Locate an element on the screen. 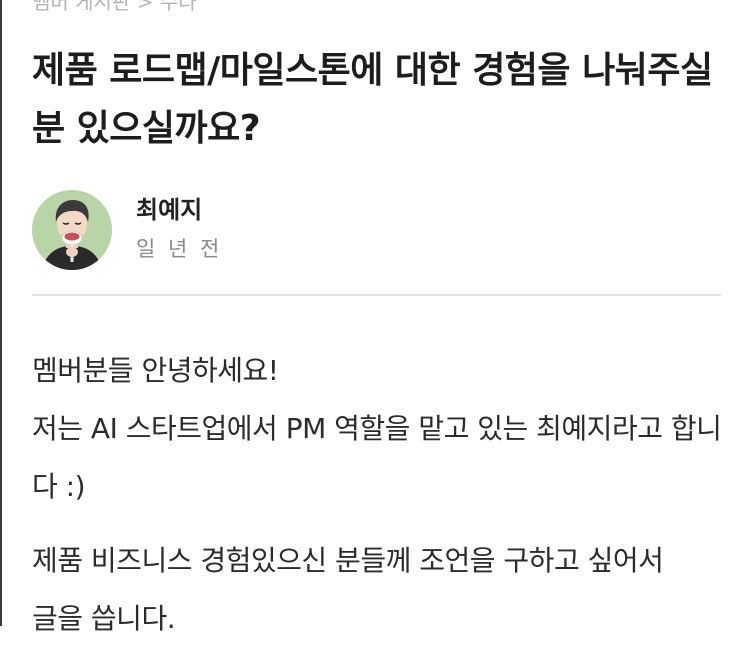  memoji-avatar-icon is located at coordinates (72, 230).